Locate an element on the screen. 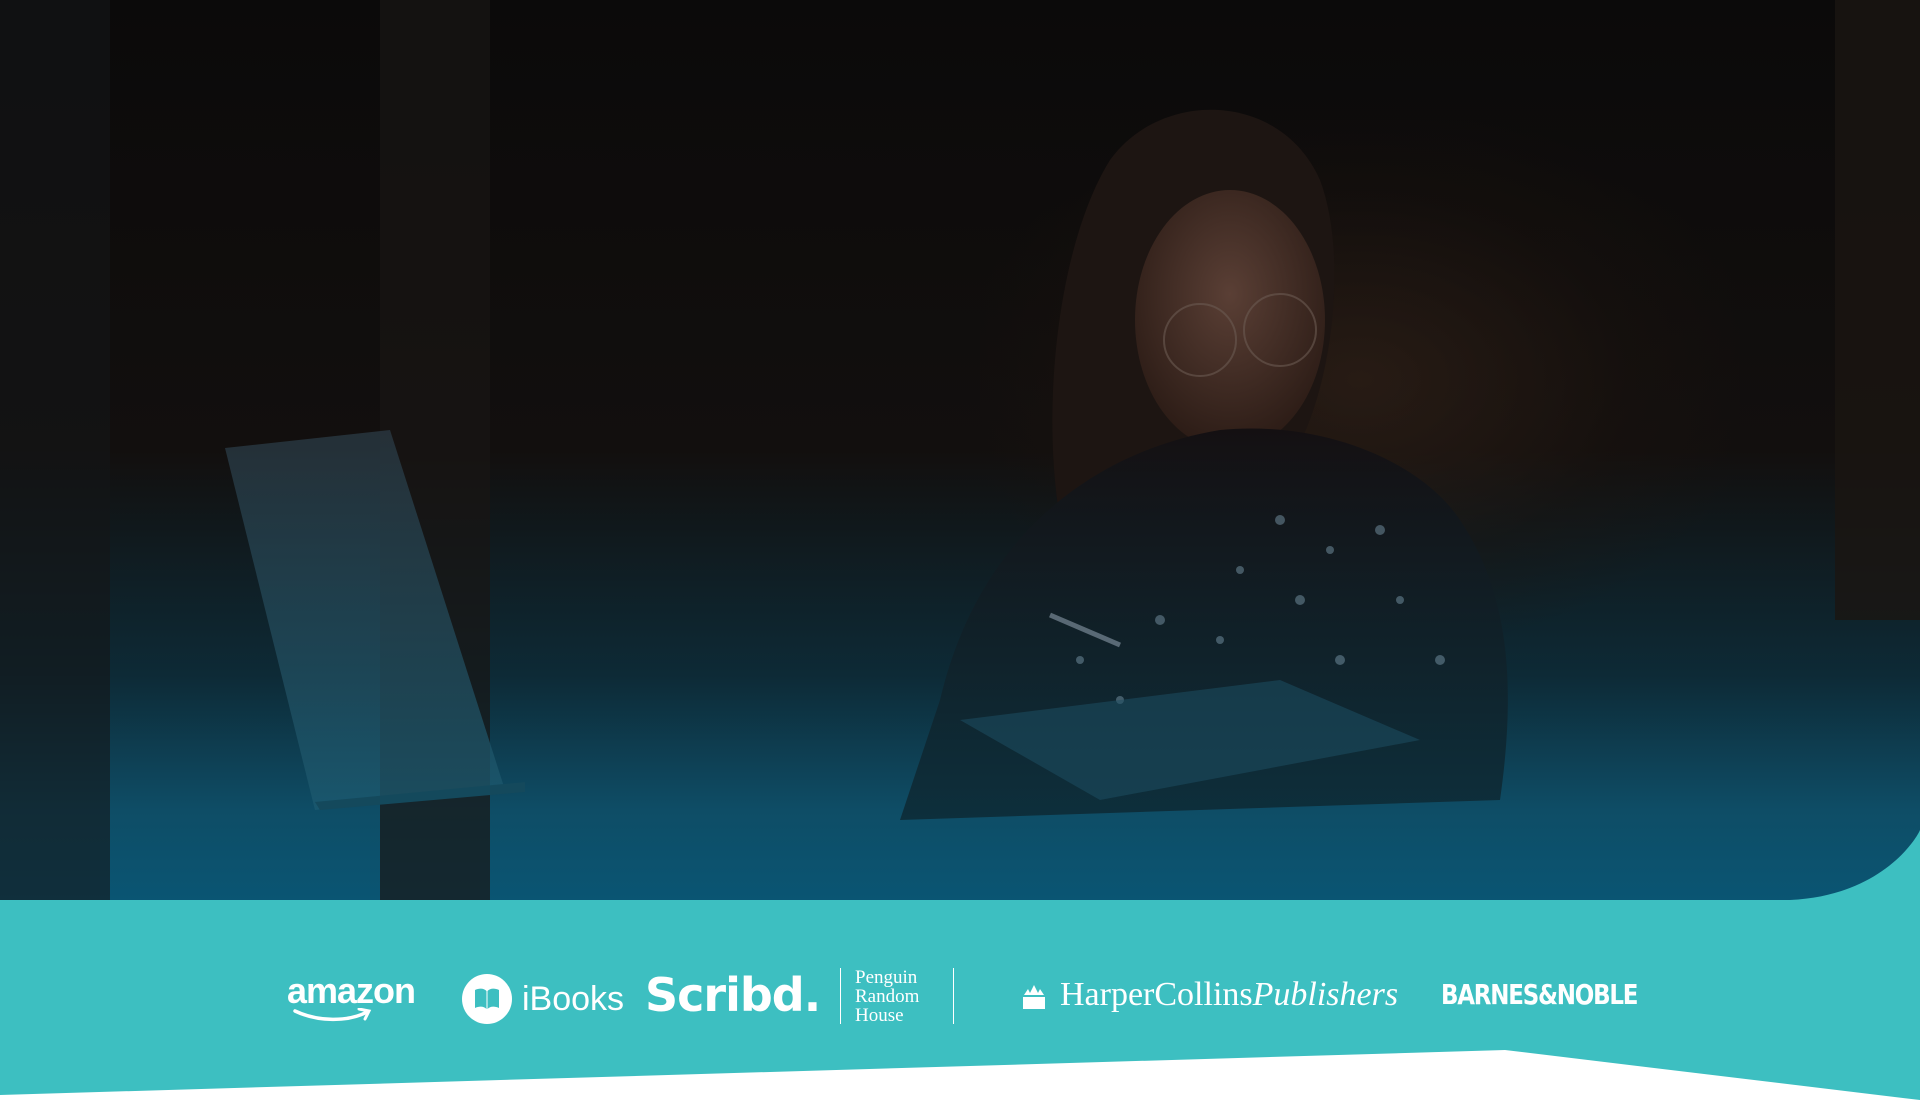 This screenshot has width=1920, height=1111. laptop-image is located at coordinates (375, 620).